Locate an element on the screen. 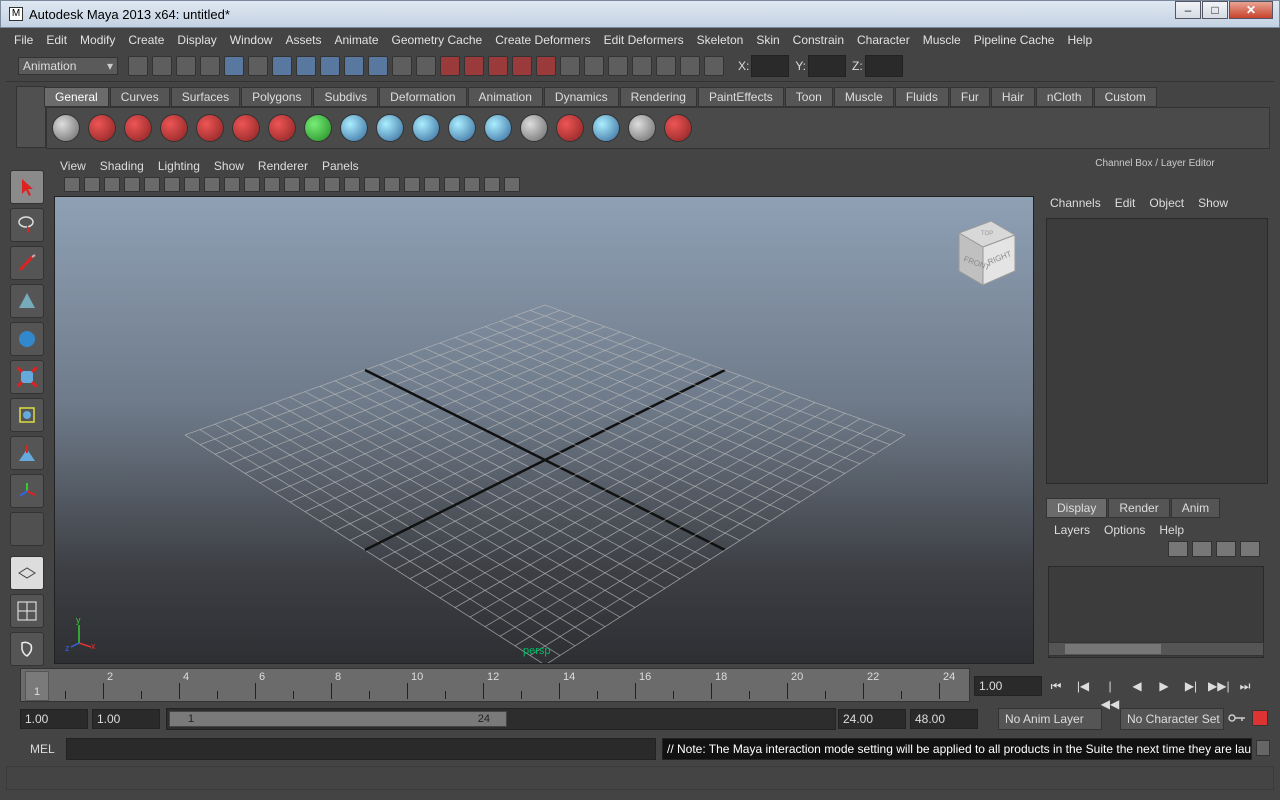  playback-start-field: 1.00 is located at coordinates (126, 719).